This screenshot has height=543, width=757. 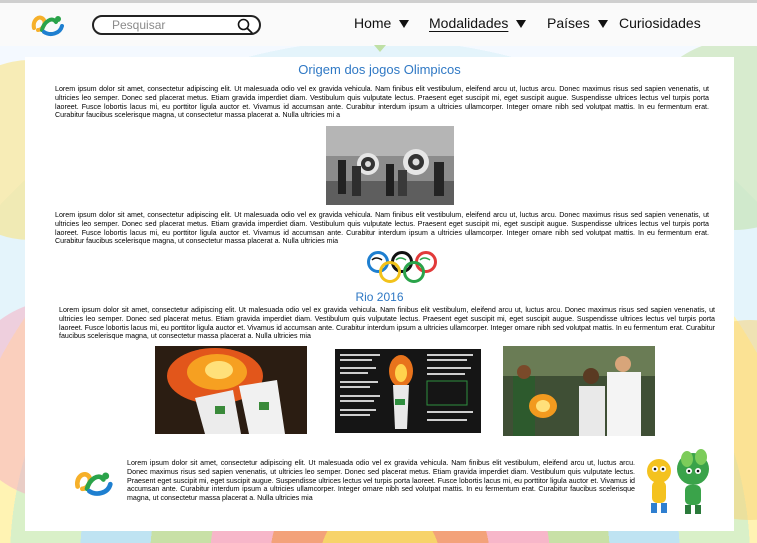 What do you see at coordinates (245, 26) in the screenshot?
I see `search-icon` at bounding box center [245, 26].